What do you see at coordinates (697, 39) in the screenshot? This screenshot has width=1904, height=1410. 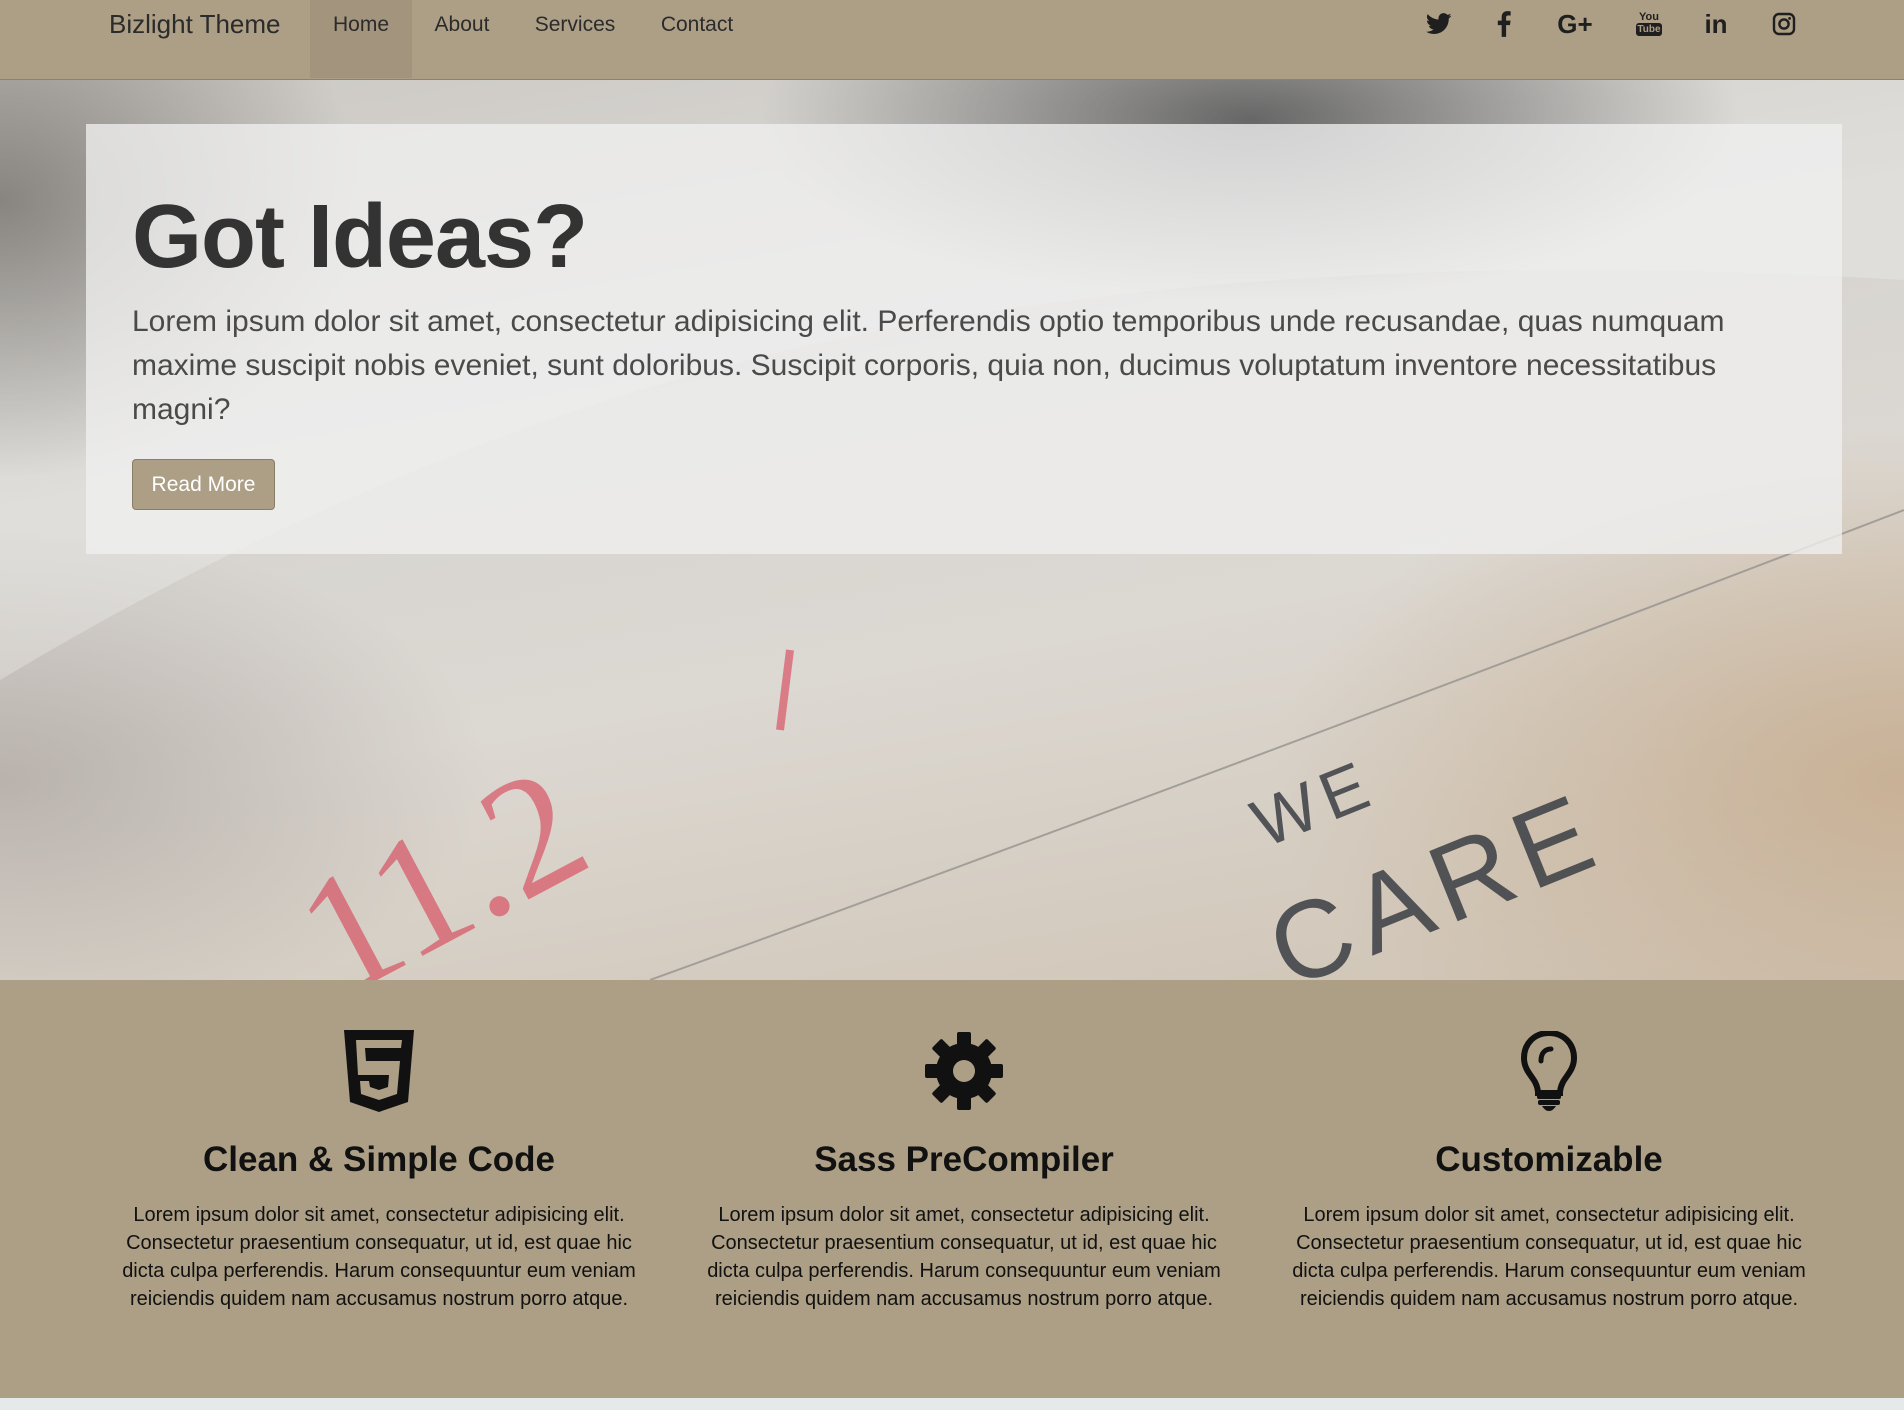 I see `nav-item-contact: Contact` at bounding box center [697, 39].